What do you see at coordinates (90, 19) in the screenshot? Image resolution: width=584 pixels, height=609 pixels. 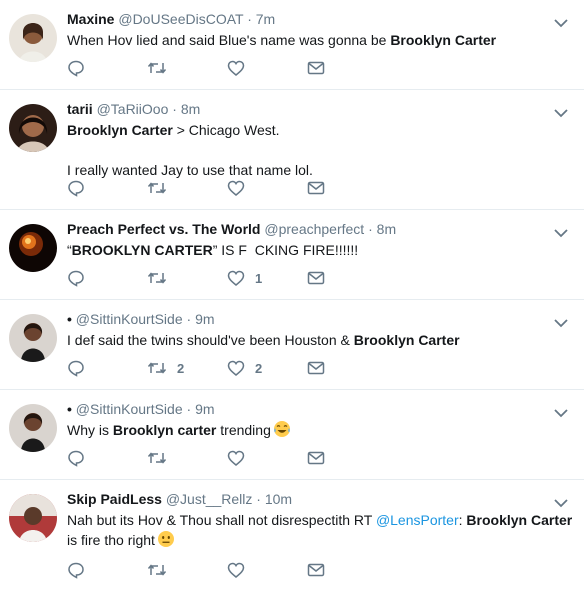 I see `display-name: Maxine` at bounding box center [90, 19].